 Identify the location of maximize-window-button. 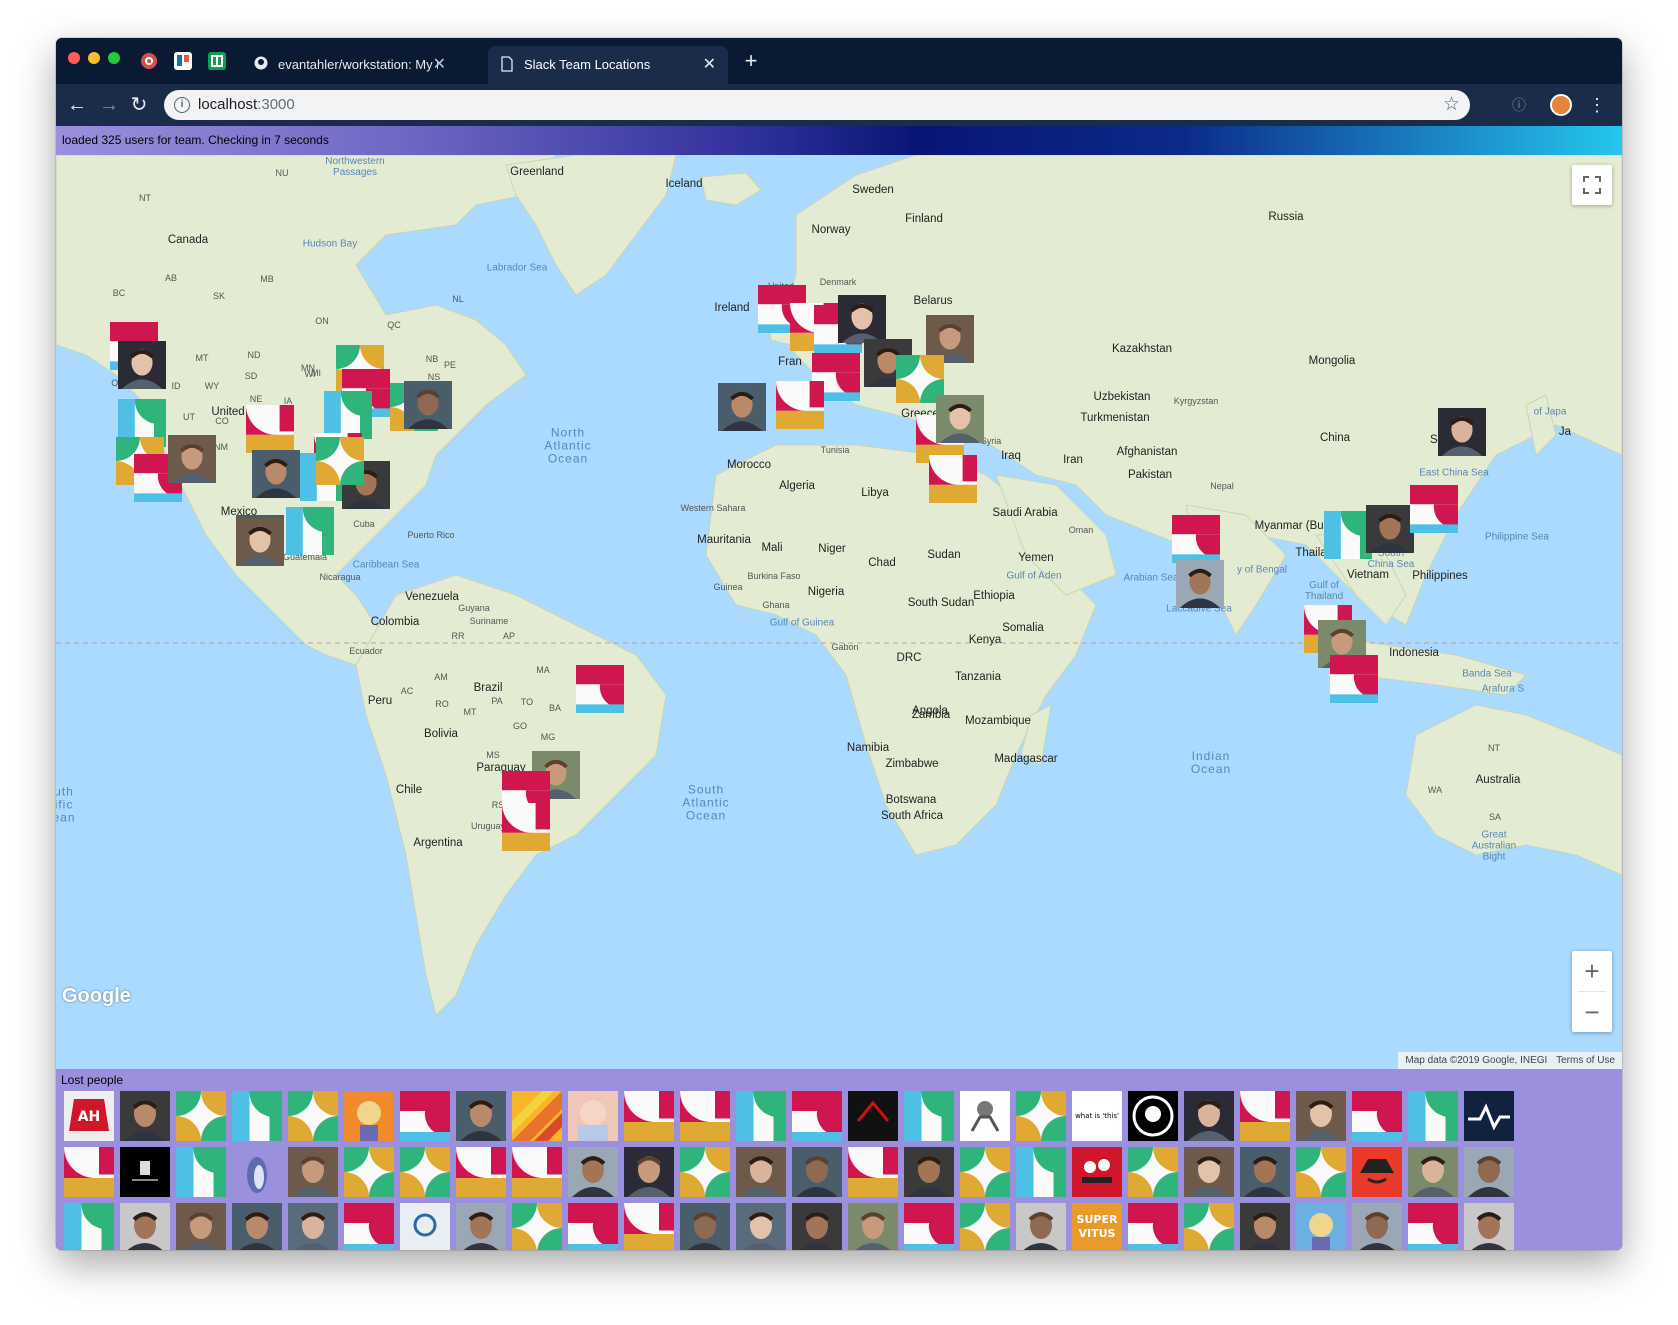
(114, 58).